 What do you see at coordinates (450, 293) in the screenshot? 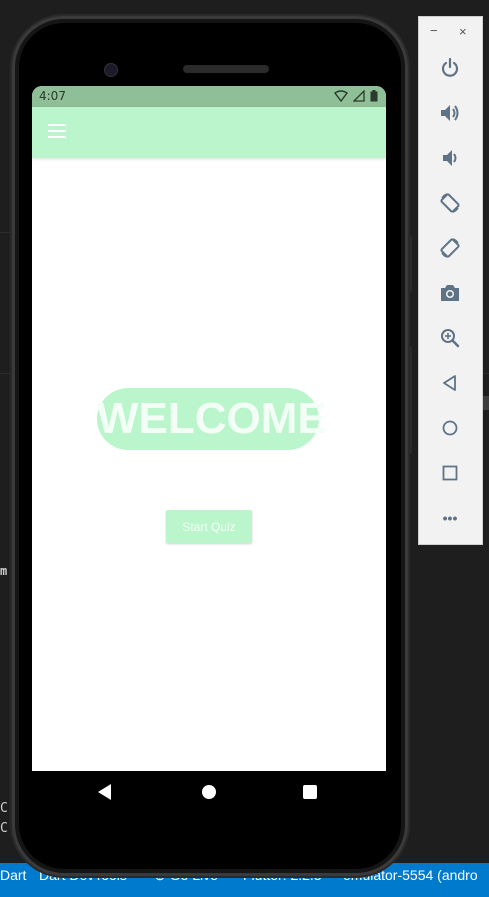
I see `camera-icon` at bounding box center [450, 293].